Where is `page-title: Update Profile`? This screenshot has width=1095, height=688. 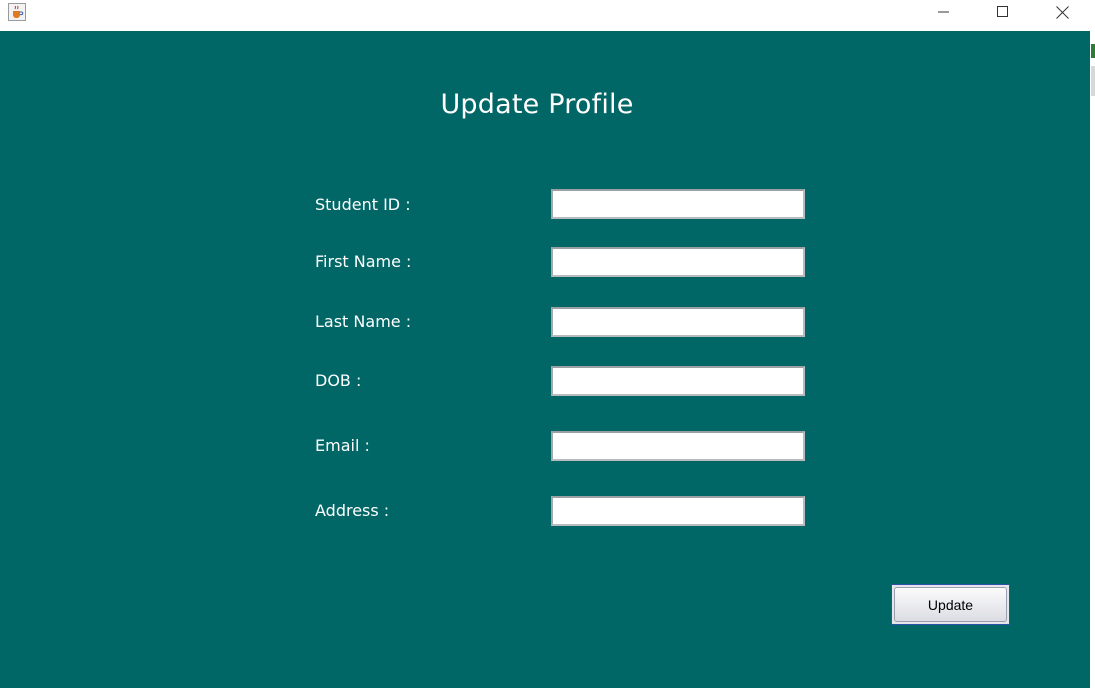
page-title: Update Profile is located at coordinates (537, 104).